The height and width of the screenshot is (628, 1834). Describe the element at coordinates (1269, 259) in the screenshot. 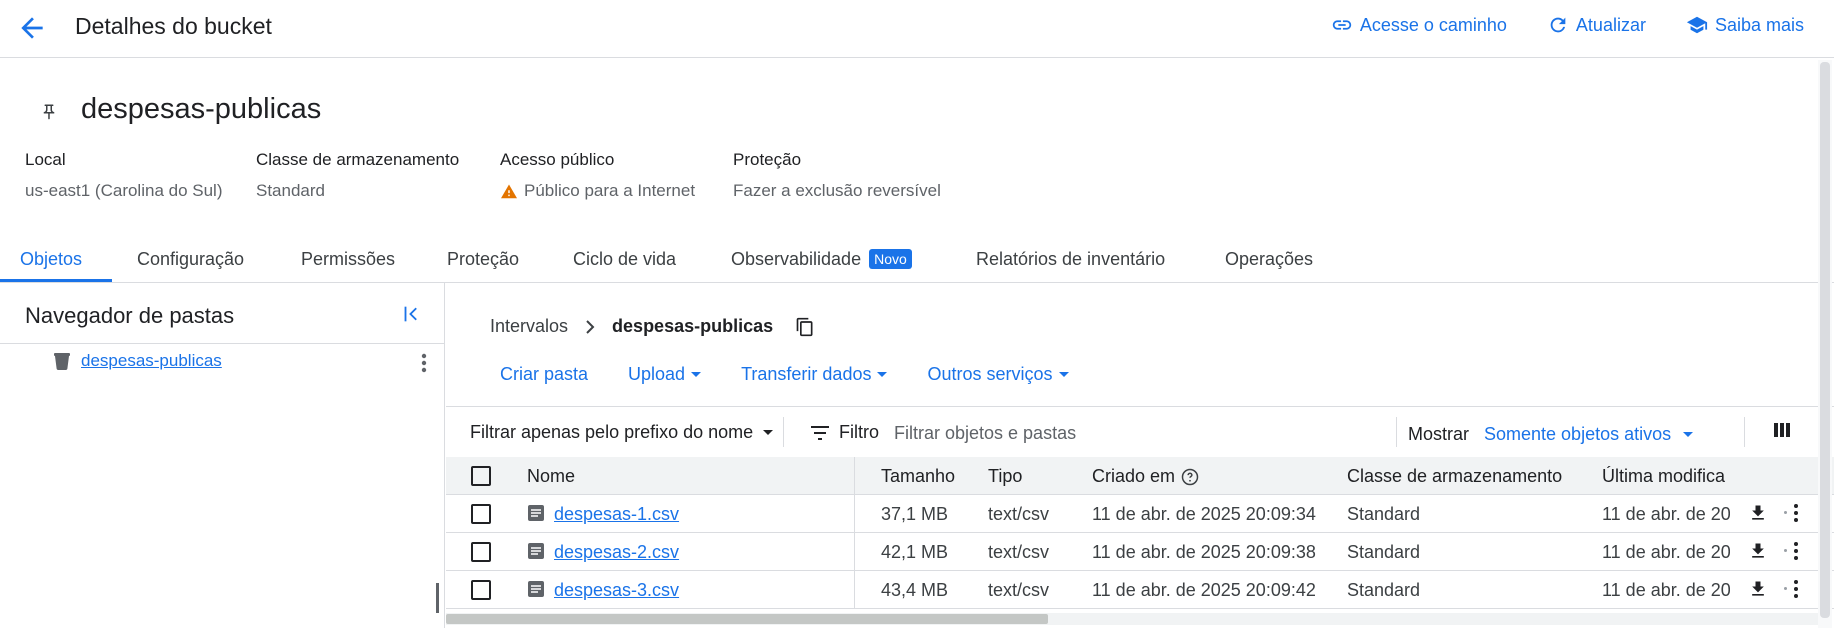

I see `tab-operations: Operações` at that location.